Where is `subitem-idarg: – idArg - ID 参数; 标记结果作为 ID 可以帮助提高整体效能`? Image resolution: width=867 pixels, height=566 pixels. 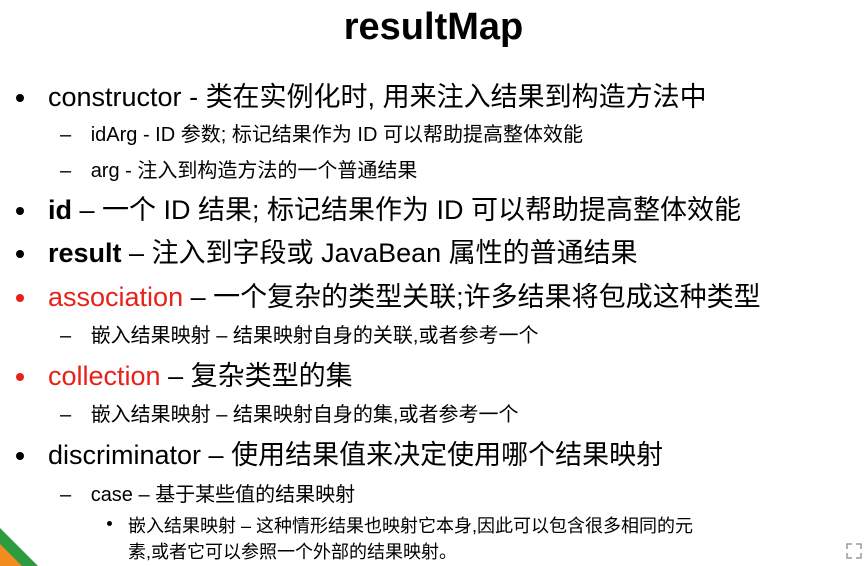 subitem-idarg: – idArg - ID 参数; 标记结果作为 ID 可以帮助提高整体效能 is located at coordinates (321, 132).